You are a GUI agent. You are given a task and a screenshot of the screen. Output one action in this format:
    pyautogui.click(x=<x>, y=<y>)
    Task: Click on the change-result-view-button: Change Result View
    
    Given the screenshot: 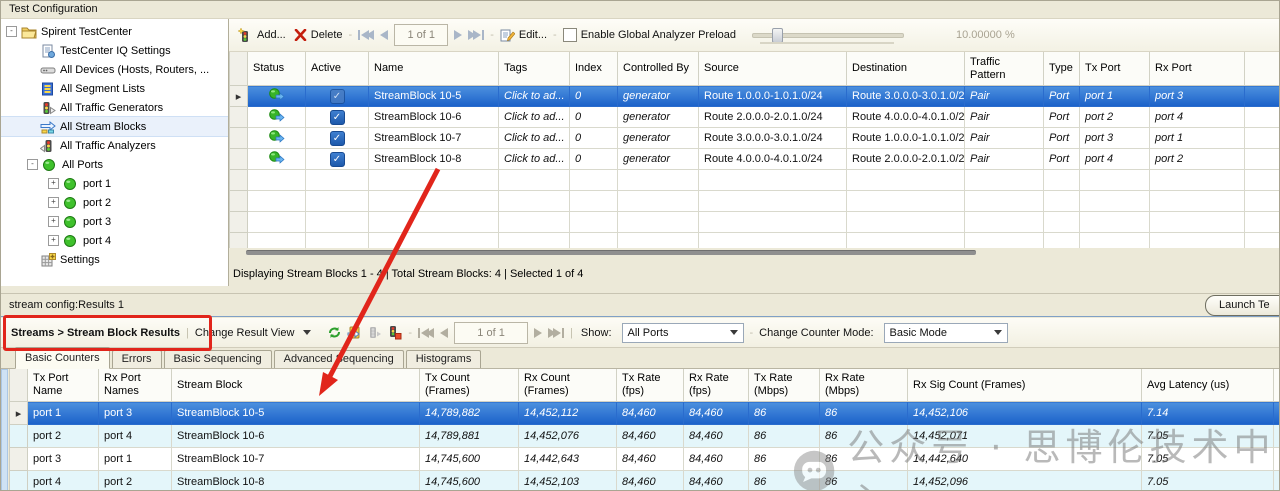 What is the action you would take?
    pyautogui.click(x=253, y=333)
    